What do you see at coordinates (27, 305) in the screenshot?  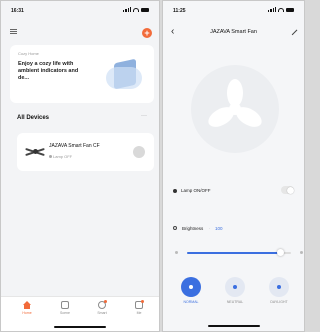 I see `home-icon` at bounding box center [27, 305].